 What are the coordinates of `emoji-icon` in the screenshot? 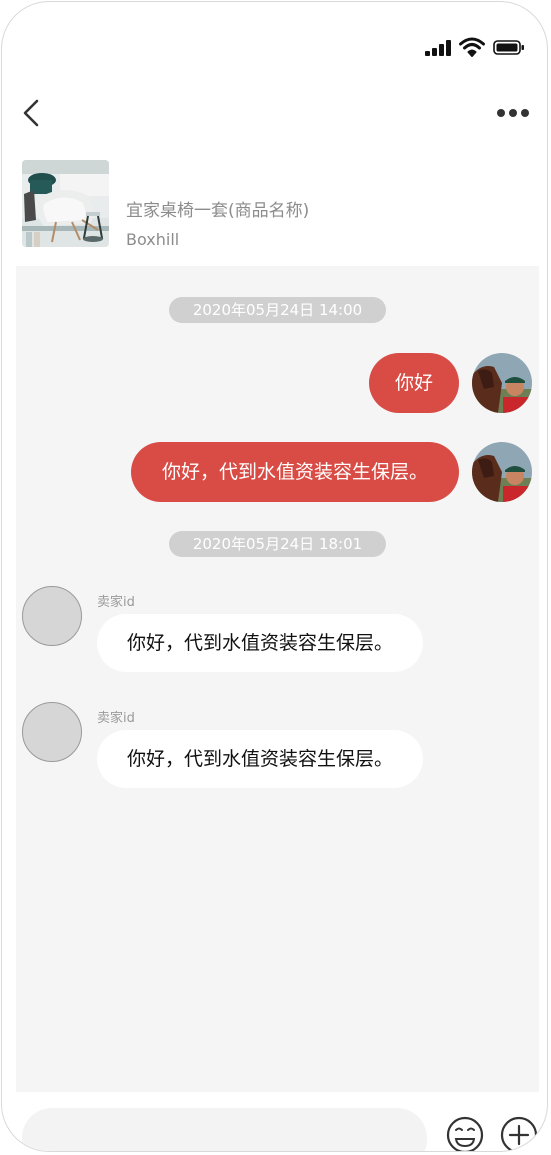 It's located at (465, 1133).